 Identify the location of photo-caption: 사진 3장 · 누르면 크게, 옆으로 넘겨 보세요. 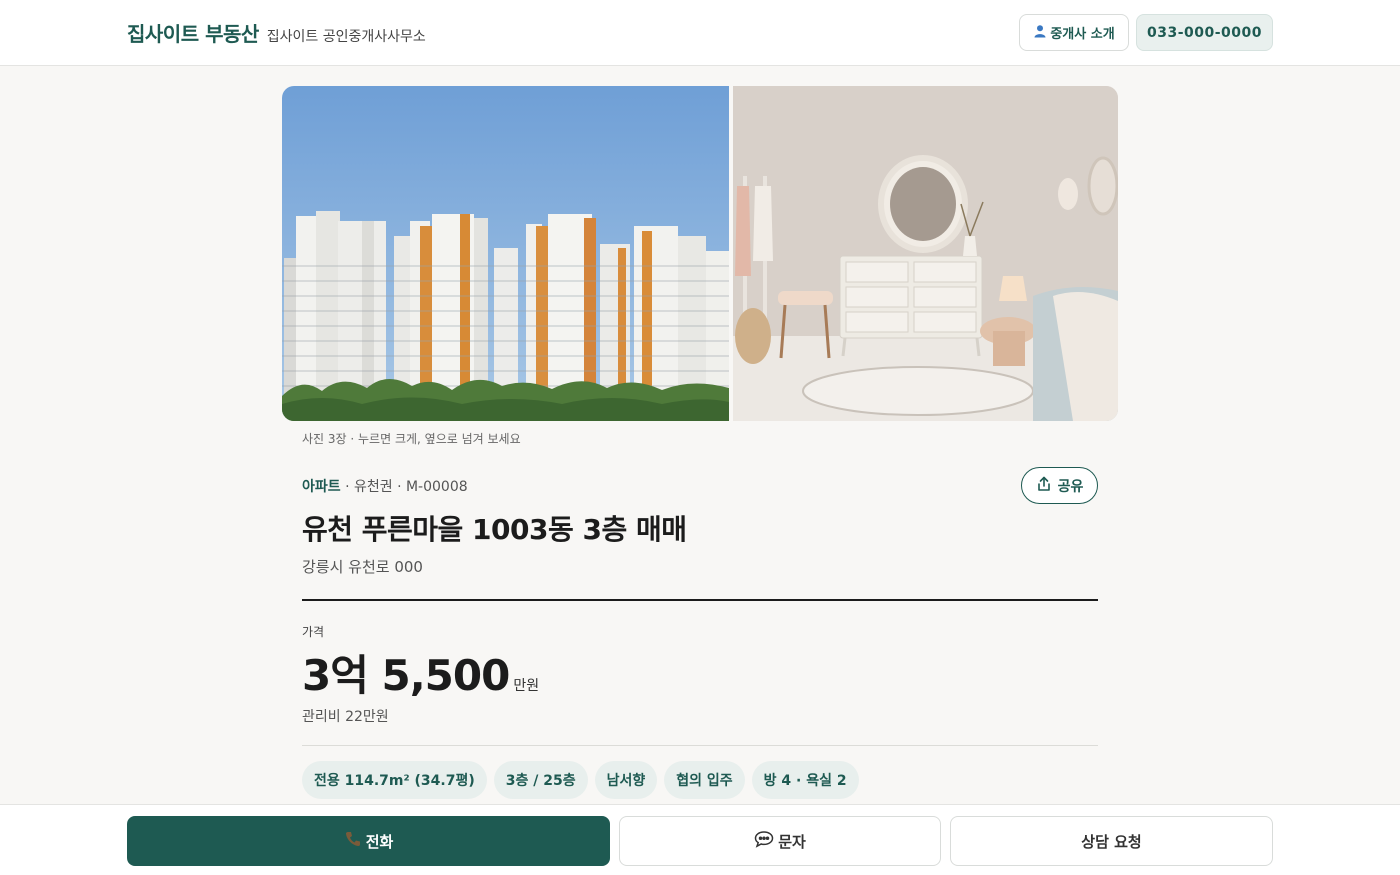
(411, 439).